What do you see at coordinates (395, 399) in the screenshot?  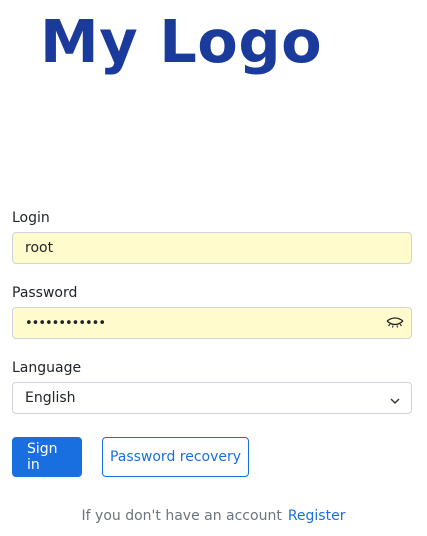 I see `chevron-down-icon` at bounding box center [395, 399].